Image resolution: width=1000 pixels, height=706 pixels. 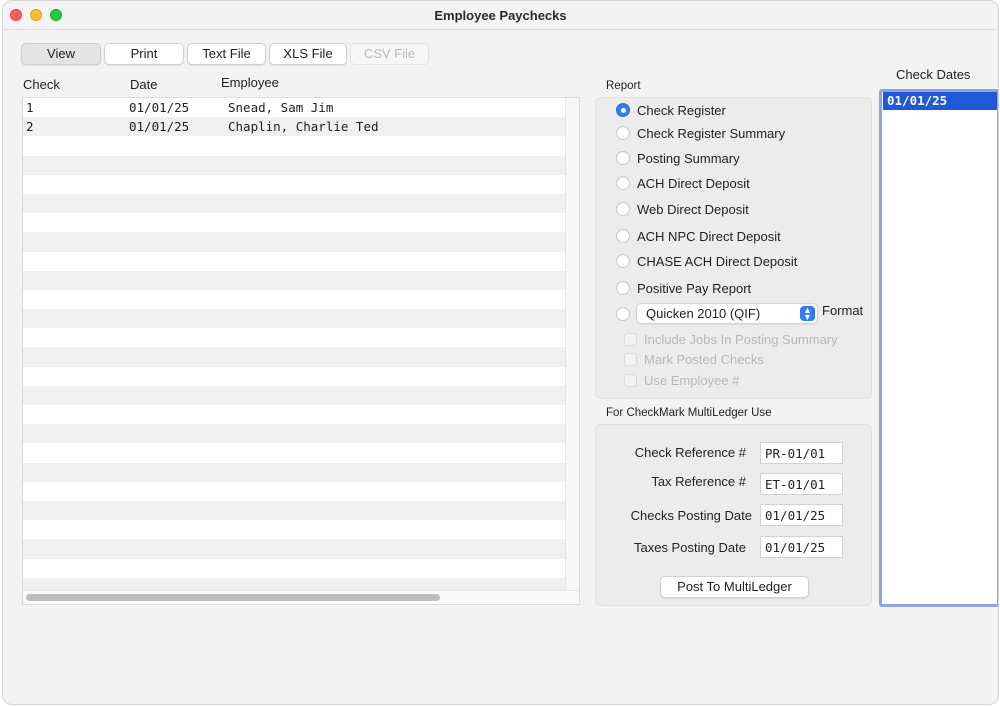 I want to click on check-dates-list: 01/01/25, so click(x=938, y=348).